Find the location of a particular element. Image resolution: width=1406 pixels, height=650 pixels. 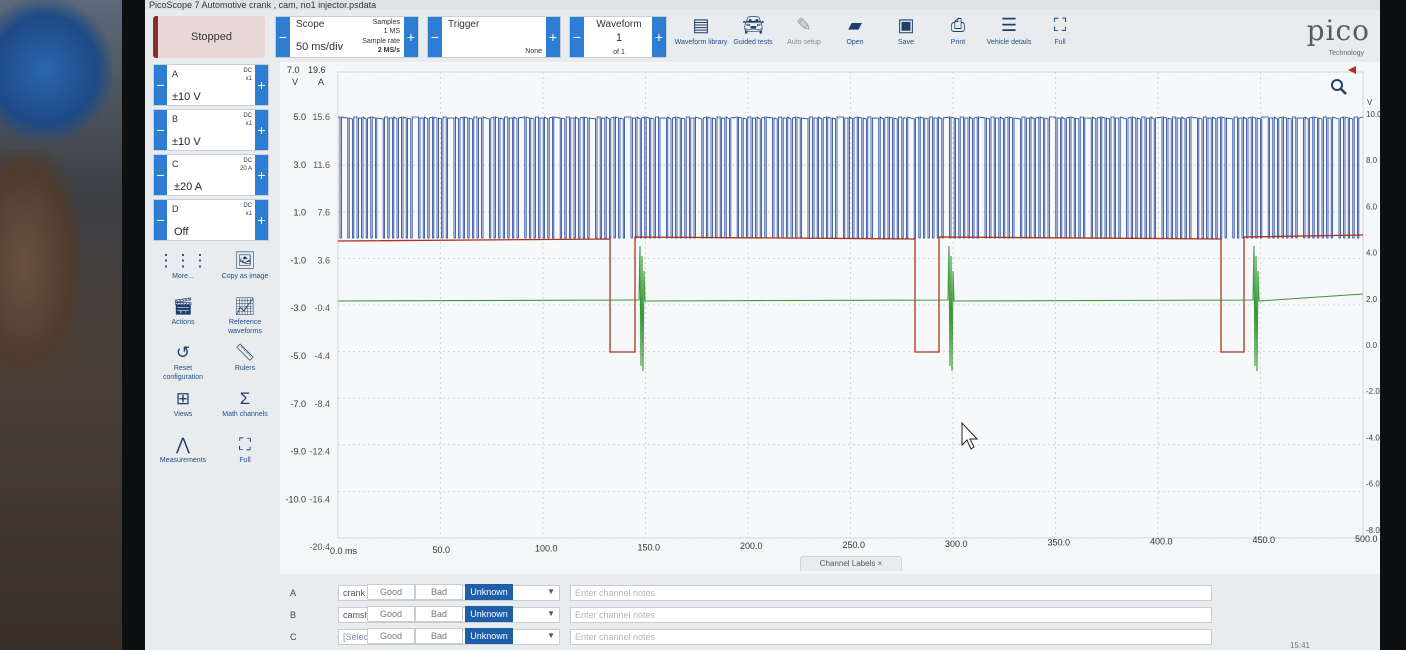

channel-a-name: A is located at coordinates (175, 74).